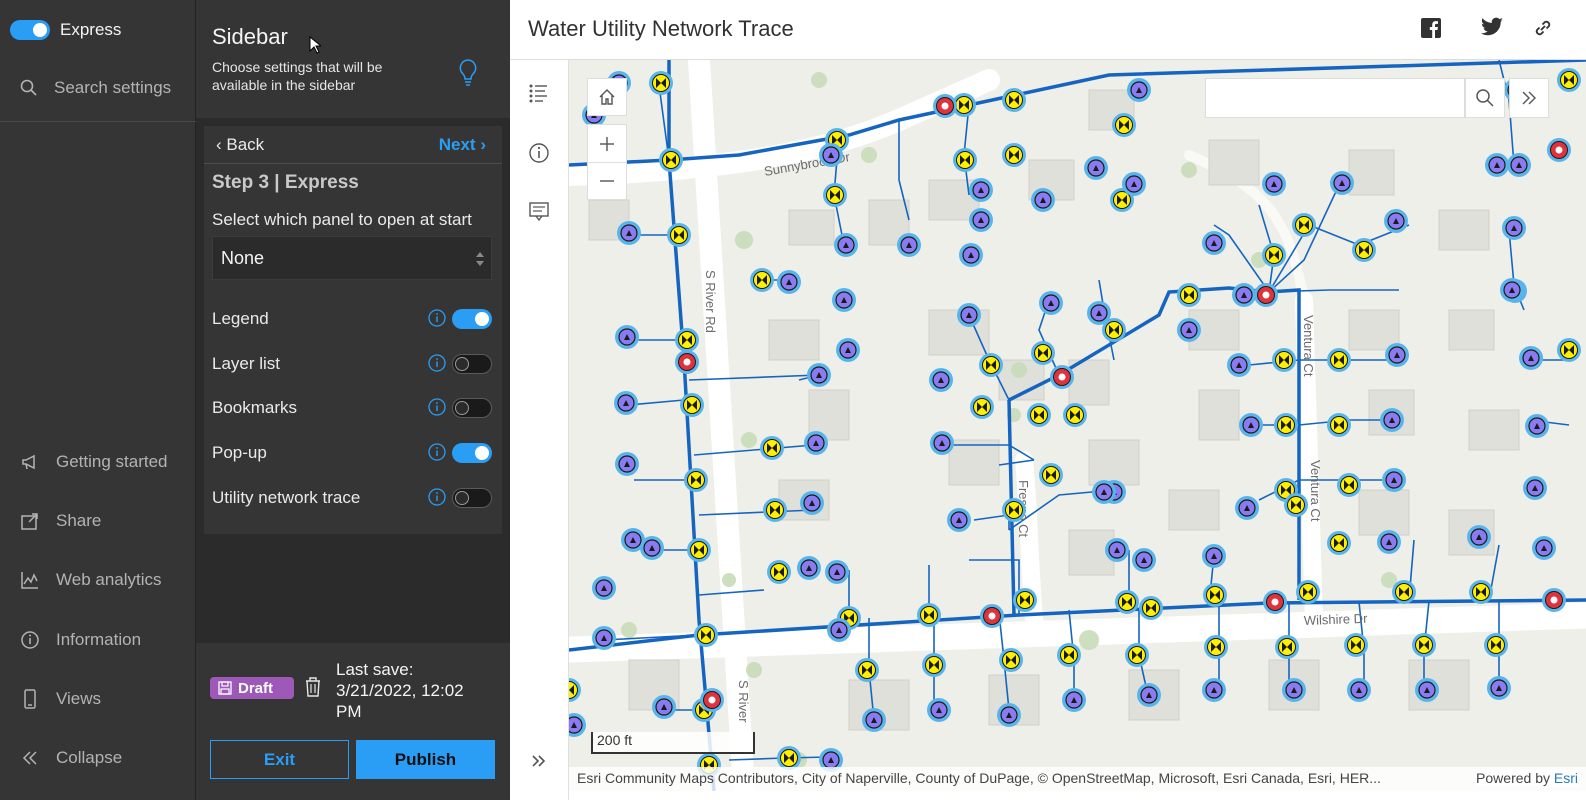 Image resolution: width=1586 pixels, height=800 pixels. What do you see at coordinates (60, 699) in the screenshot?
I see `nav-views: Views` at bounding box center [60, 699].